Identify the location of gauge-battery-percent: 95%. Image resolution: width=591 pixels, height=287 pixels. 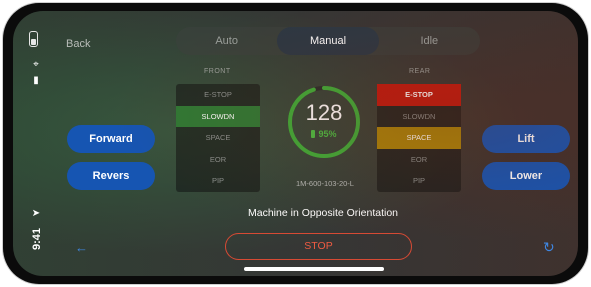
(324, 134).